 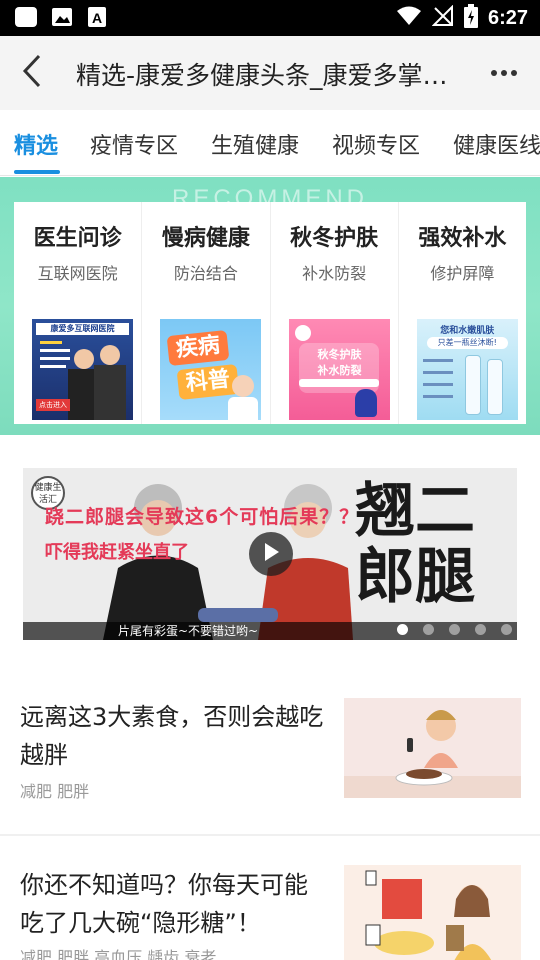 I want to click on no-signal-icon, so click(x=442, y=17).